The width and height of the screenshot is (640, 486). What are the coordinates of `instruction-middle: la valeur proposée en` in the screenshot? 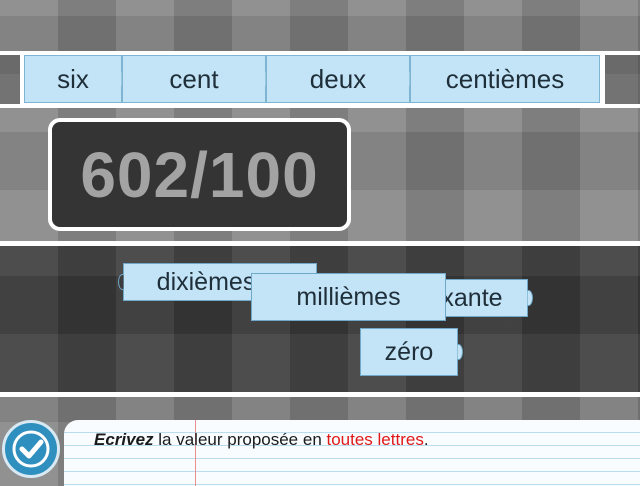 It's located at (240, 439).